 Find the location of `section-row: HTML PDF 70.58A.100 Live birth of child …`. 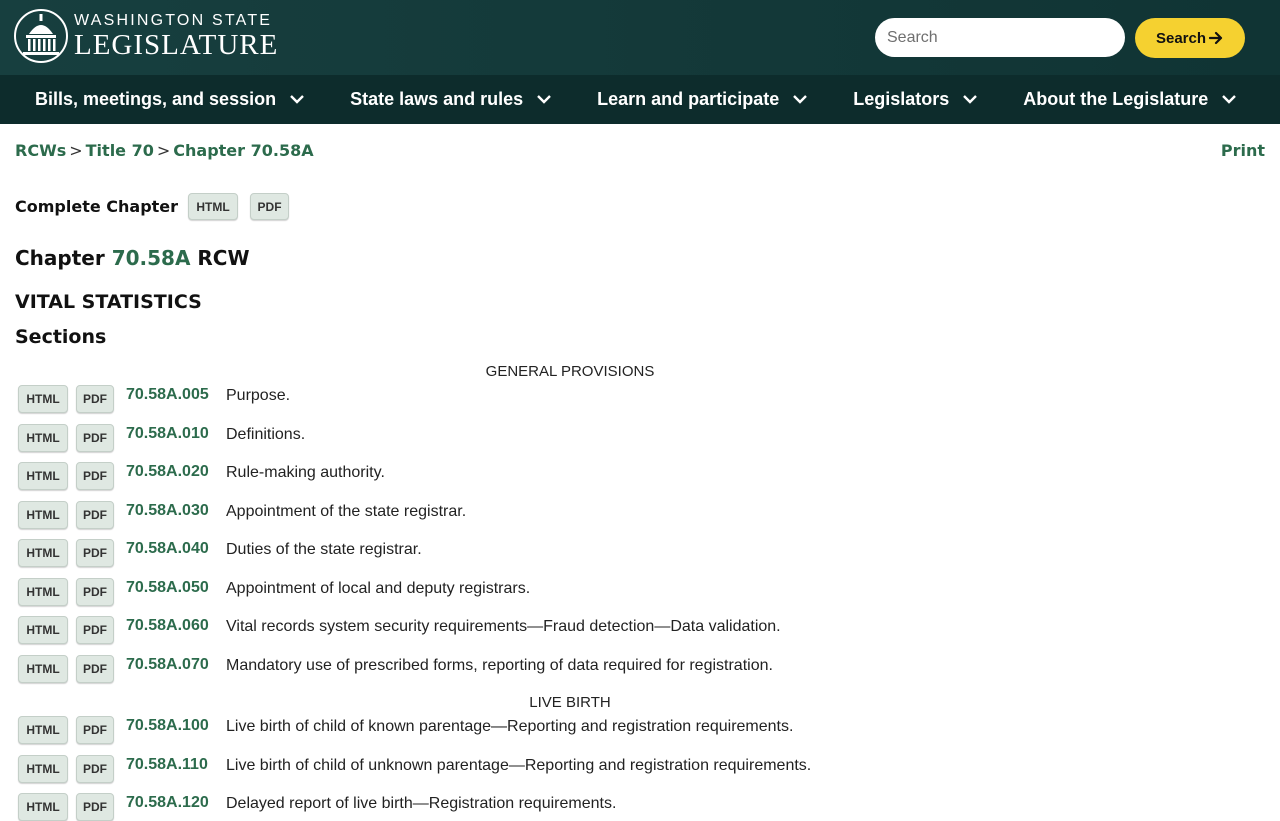

section-row: HTML PDF 70.58A.100 Live birth of child … is located at coordinates (405, 730).